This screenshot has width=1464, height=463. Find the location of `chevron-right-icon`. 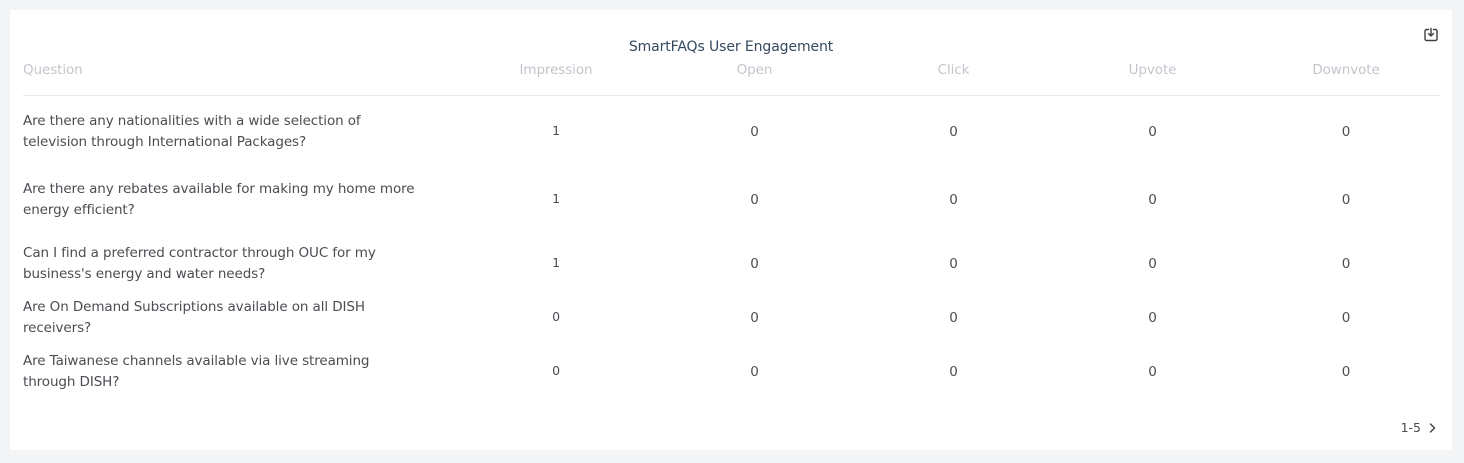

chevron-right-icon is located at coordinates (1432, 428).